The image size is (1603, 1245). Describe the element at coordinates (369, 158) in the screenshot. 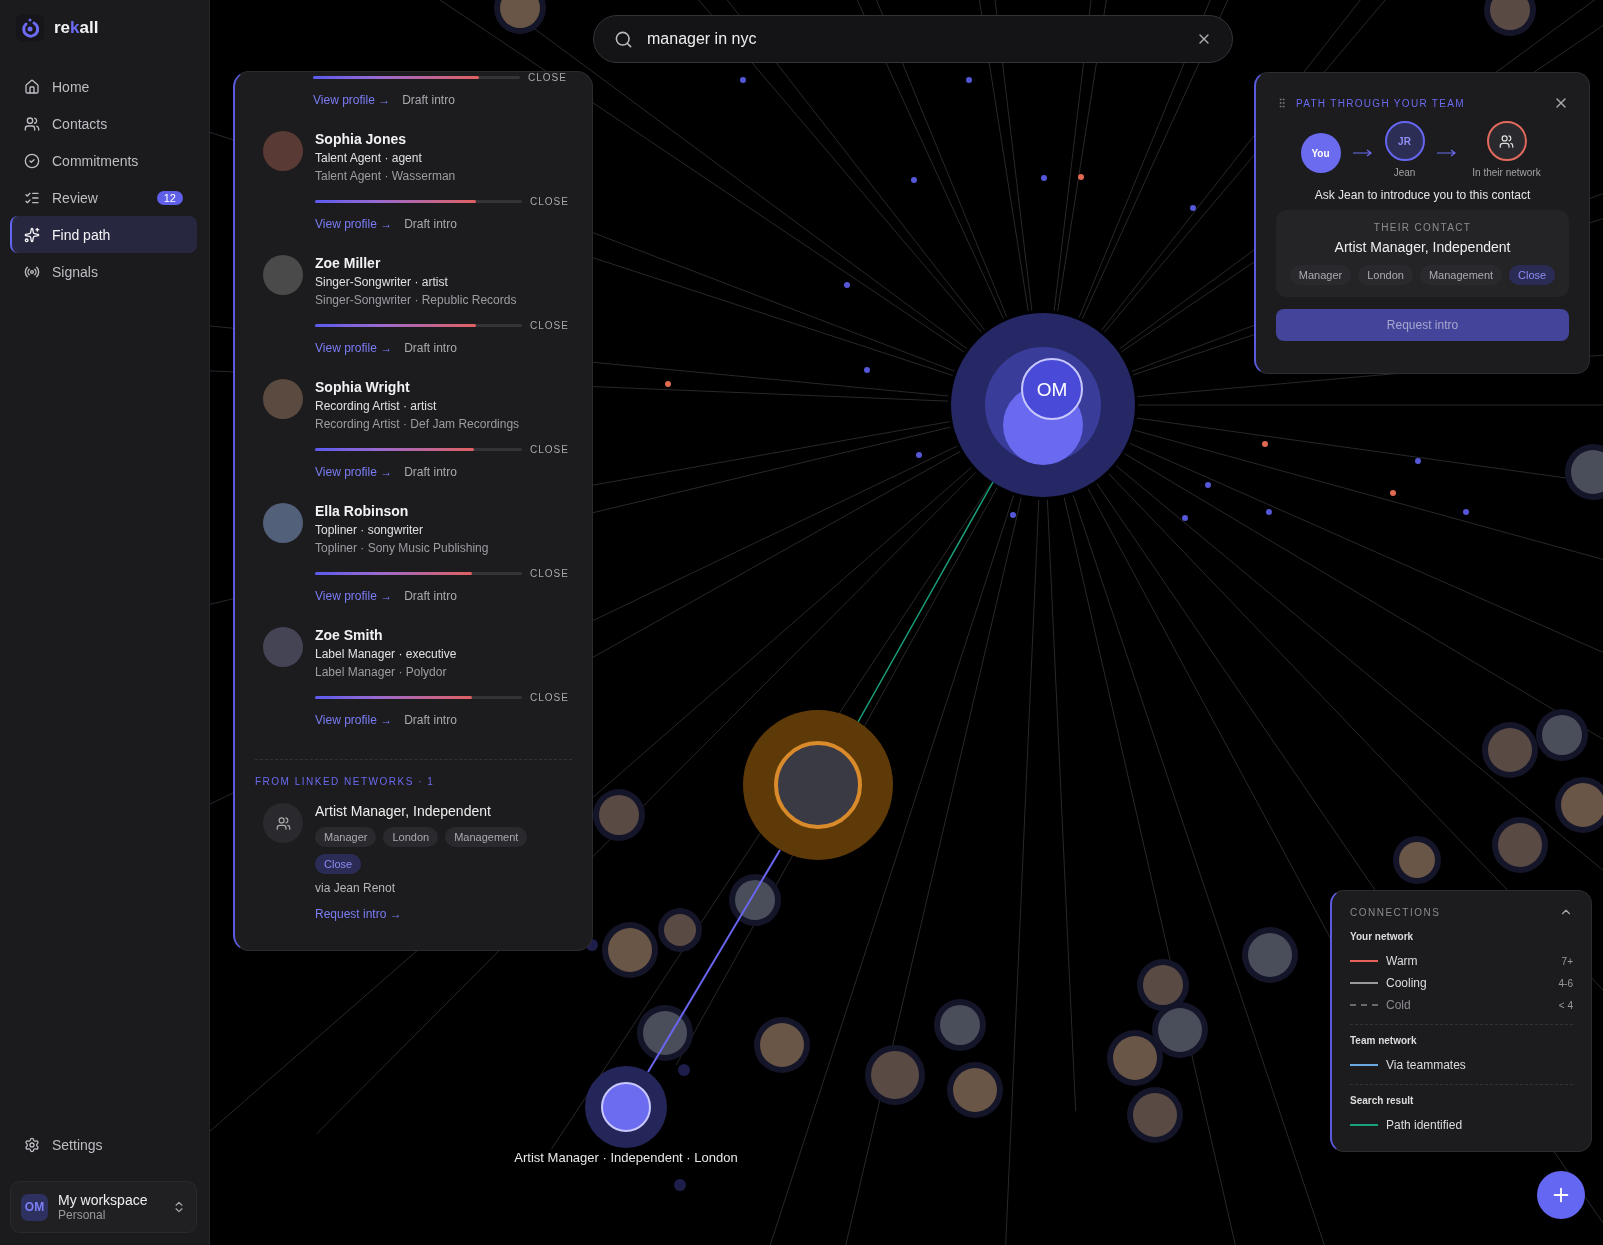

I see `contact-role: Talent Agent · agent` at that location.